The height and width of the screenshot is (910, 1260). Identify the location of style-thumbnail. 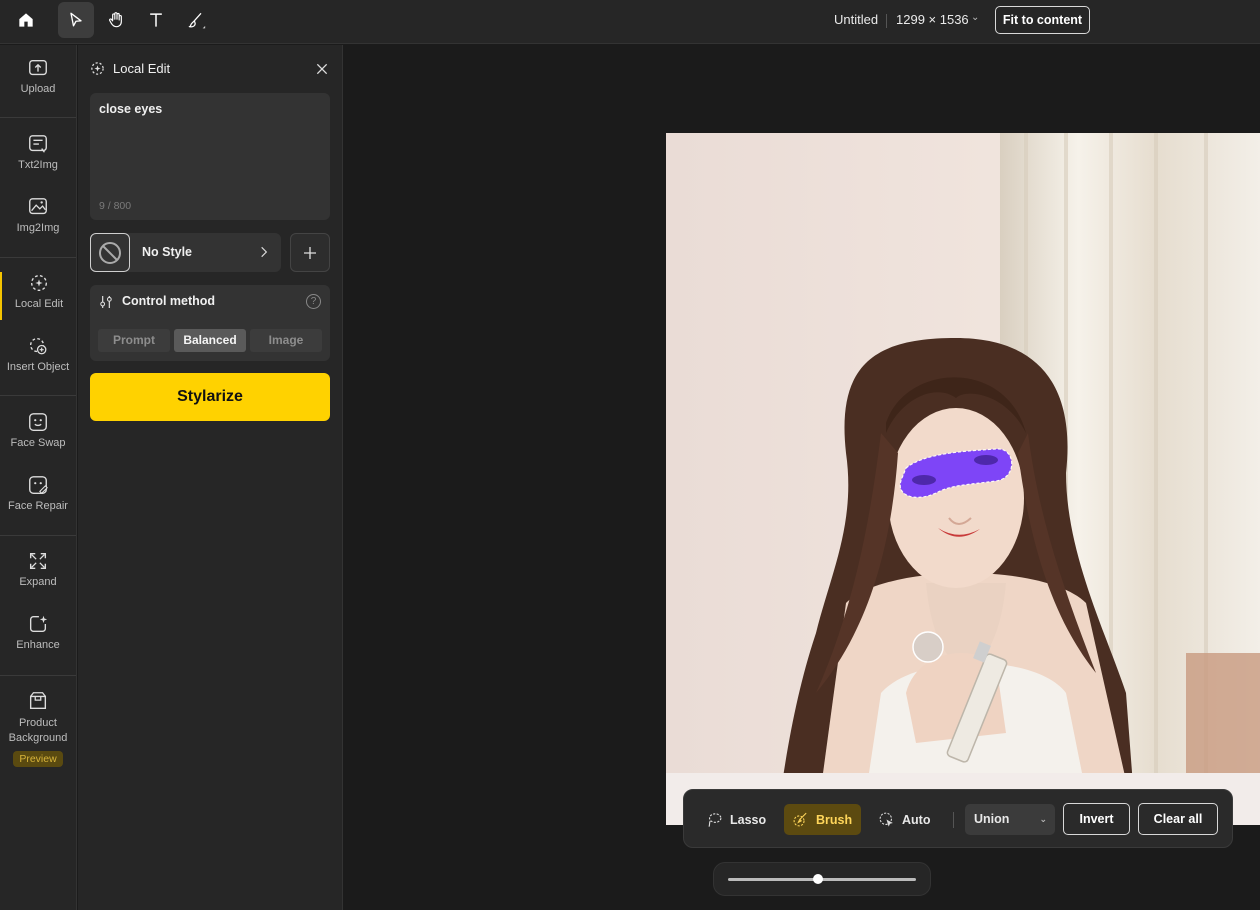
(110, 252).